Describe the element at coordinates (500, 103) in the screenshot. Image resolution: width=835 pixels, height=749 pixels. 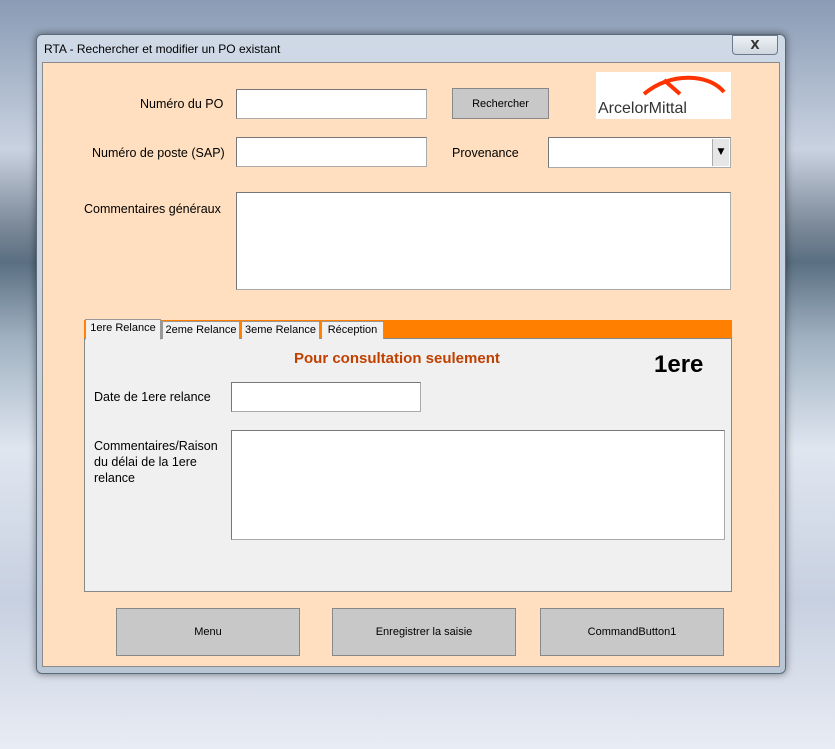
I see `search-button: Rechercher` at that location.